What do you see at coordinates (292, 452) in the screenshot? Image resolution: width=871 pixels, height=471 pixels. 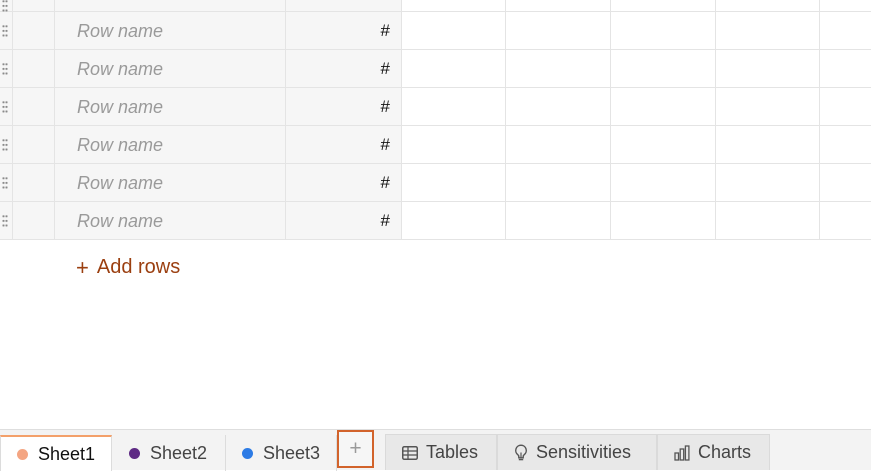 I see `tab-label: Sheet3` at bounding box center [292, 452].